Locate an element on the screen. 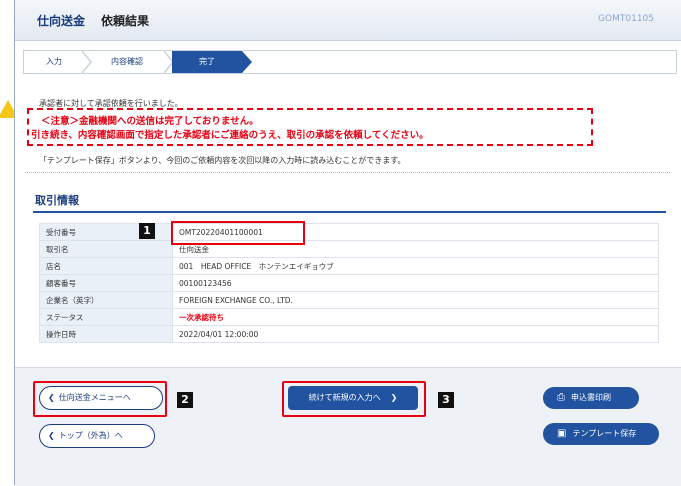  remittance-menu-button: ❮ 仕向送金メニューへ is located at coordinates (101, 398).